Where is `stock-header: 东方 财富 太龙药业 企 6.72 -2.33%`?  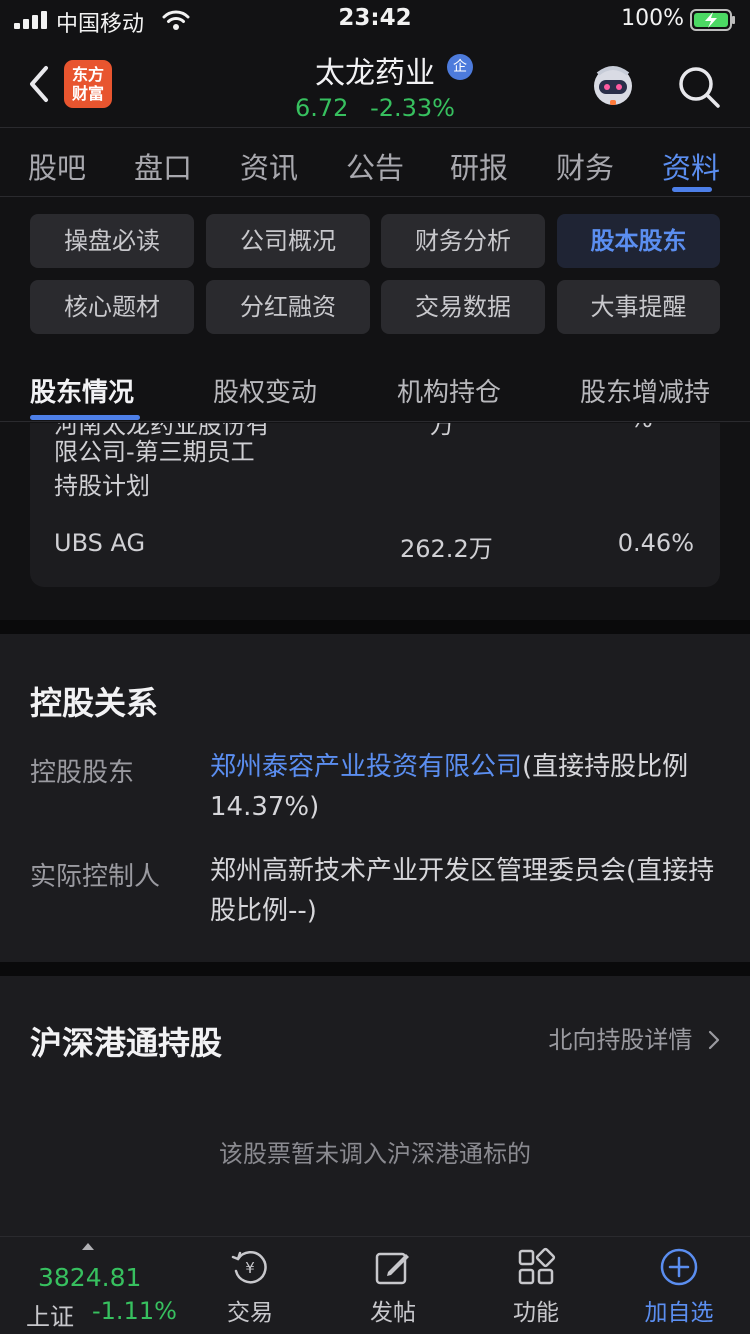
stock-header: 东方 财富 太龙药业 企 6.72 -2.33% is located at coordinates (375, 84).